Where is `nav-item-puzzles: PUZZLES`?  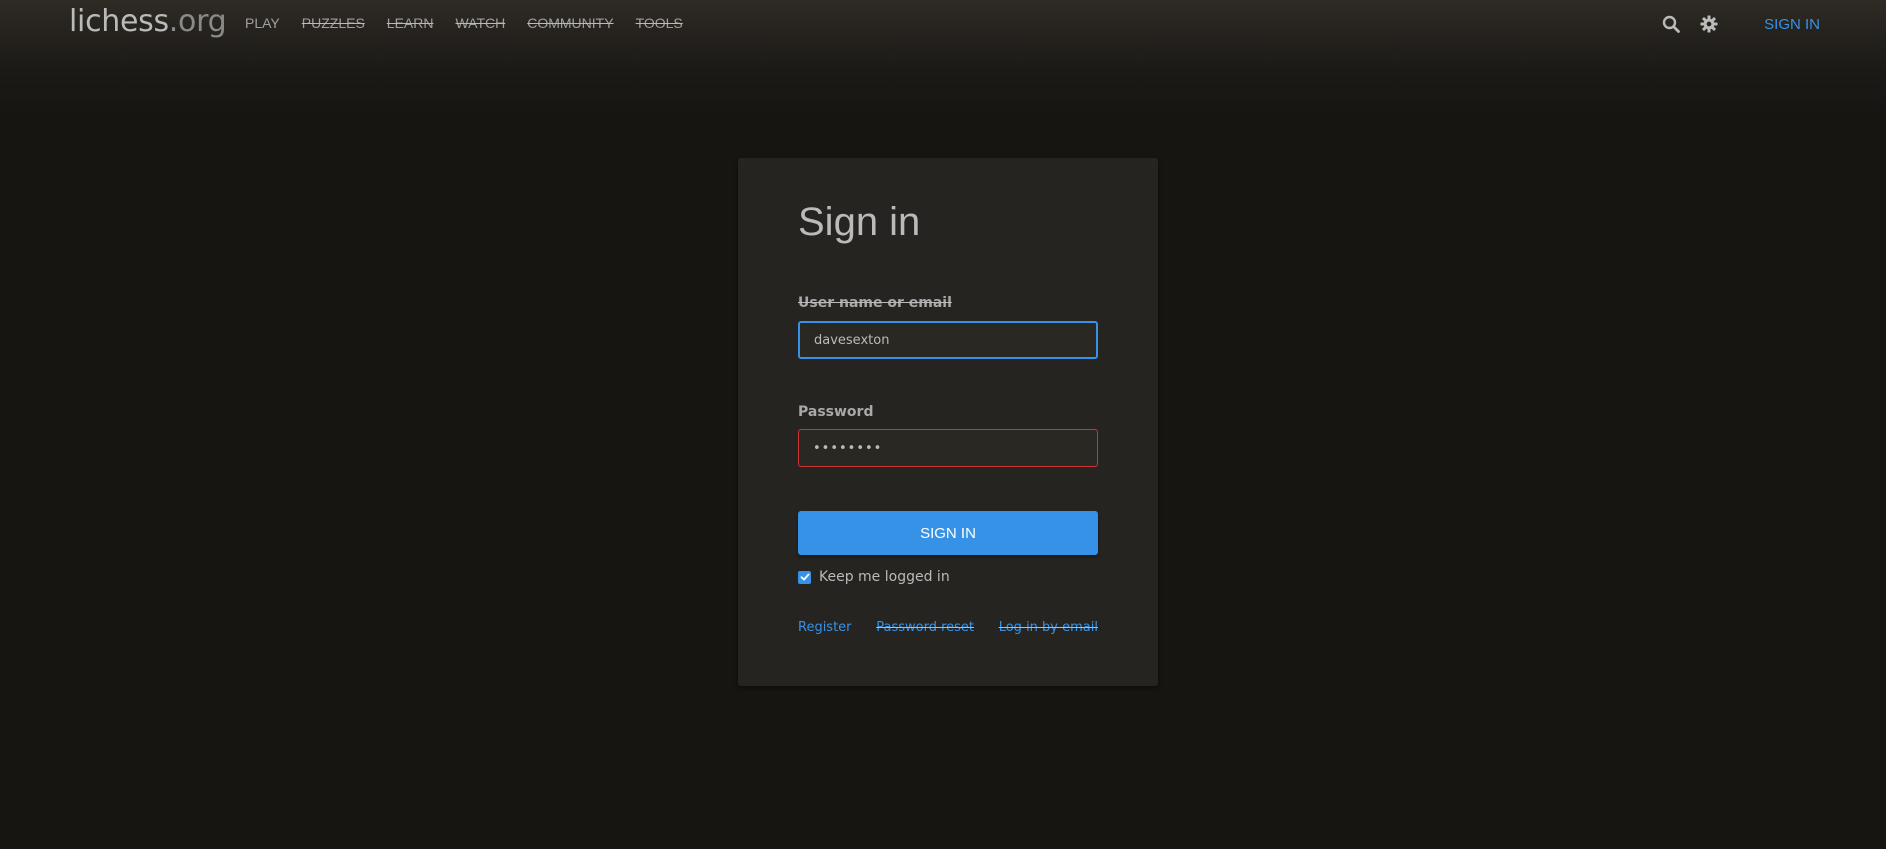
nav-item-puzzles: PUZZLES is located at coordinates (333, 23).